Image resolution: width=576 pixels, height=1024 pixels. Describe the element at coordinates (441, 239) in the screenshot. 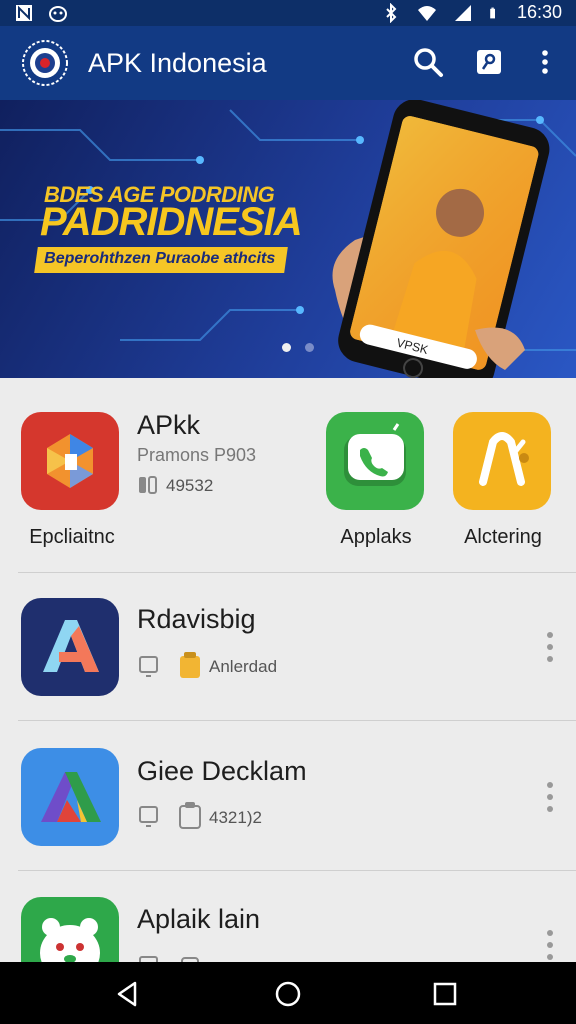

I see `phone-illustration: VPSK` at that location.